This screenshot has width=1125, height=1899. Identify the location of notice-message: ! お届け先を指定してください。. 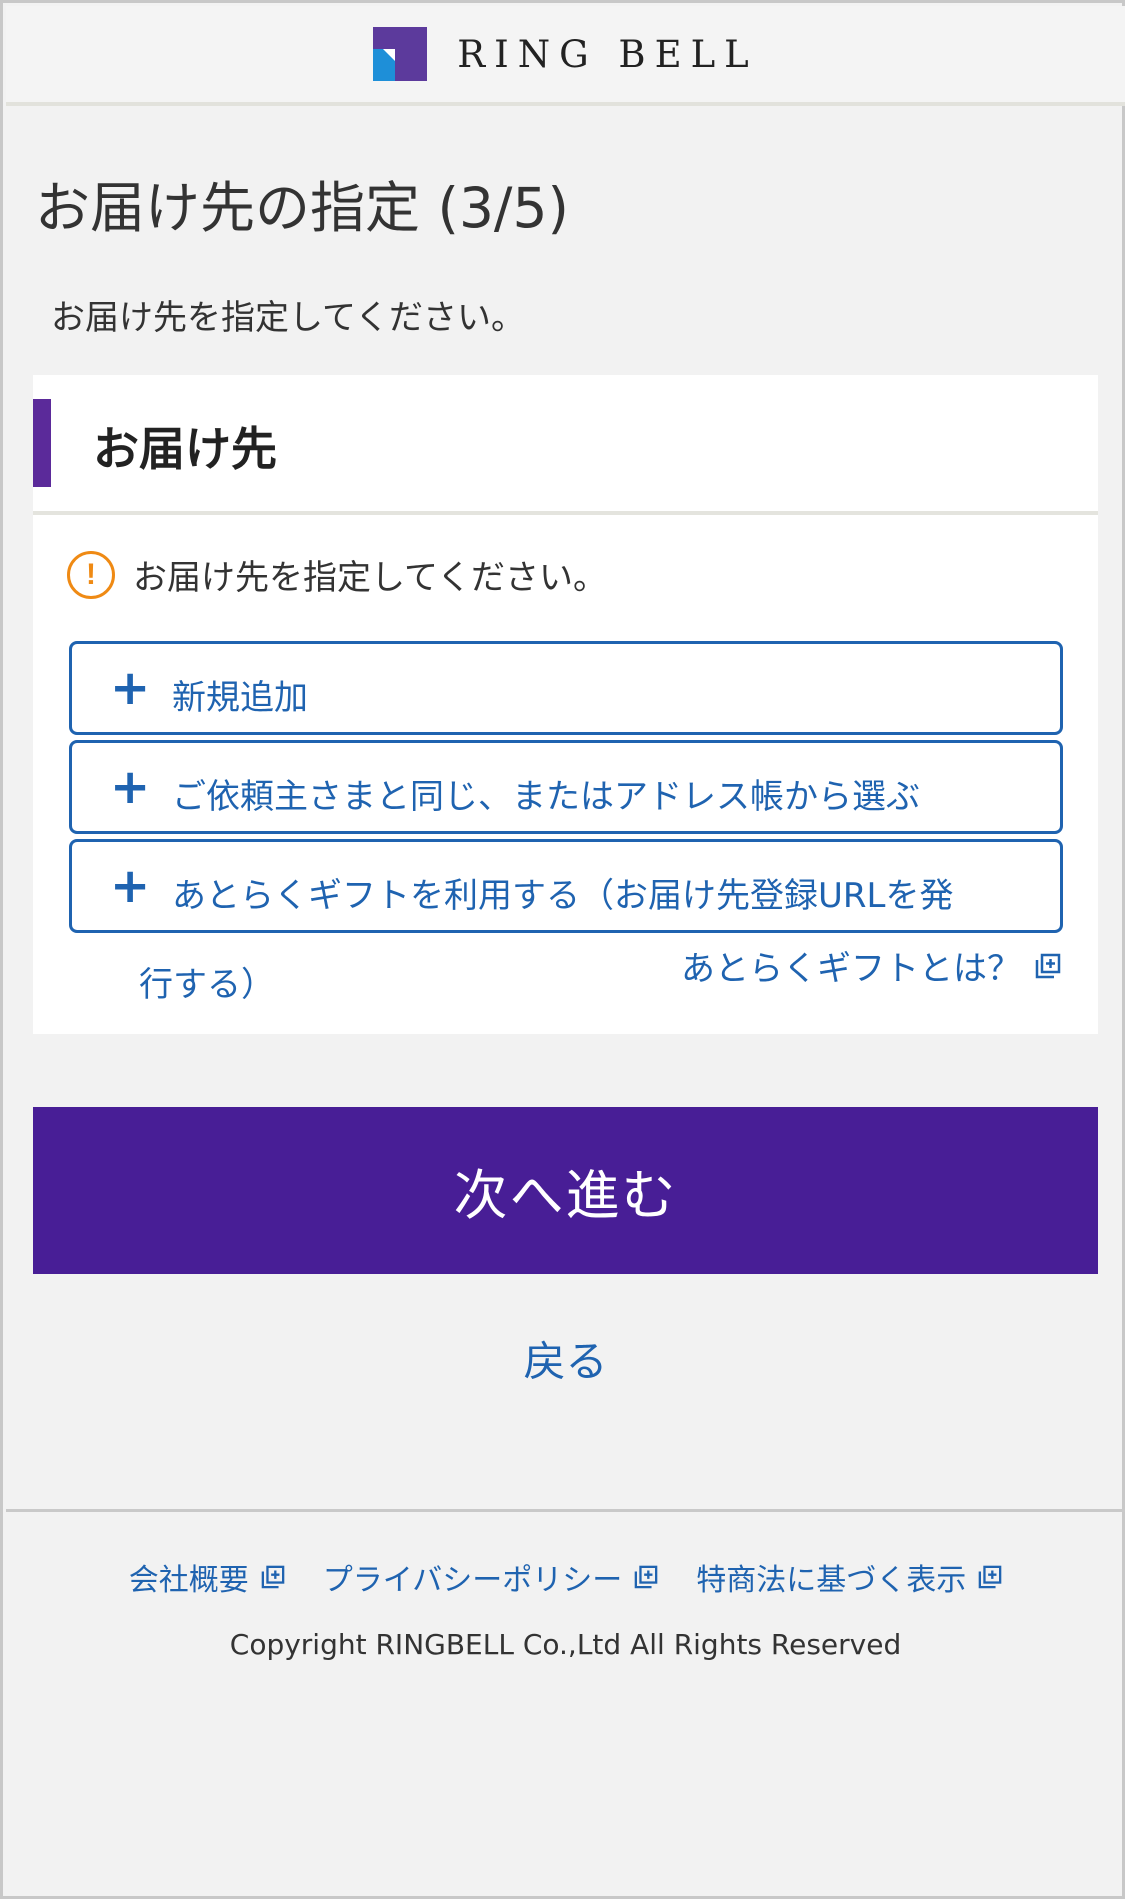
(337, 574).